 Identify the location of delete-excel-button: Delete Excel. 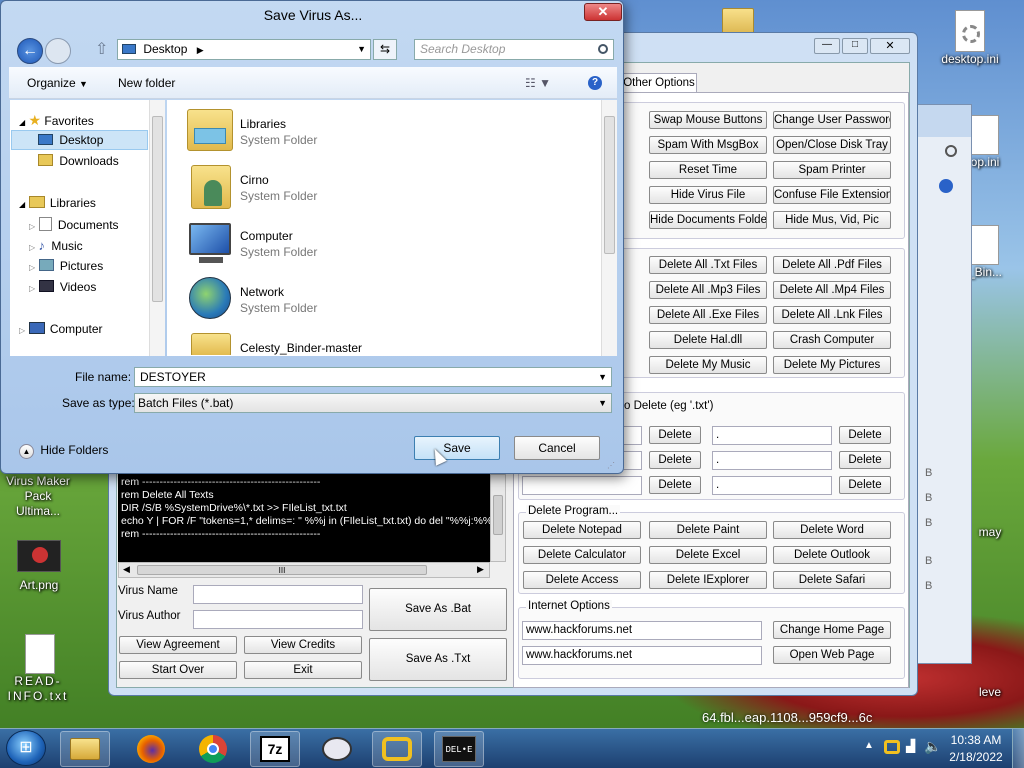
(708, 555).